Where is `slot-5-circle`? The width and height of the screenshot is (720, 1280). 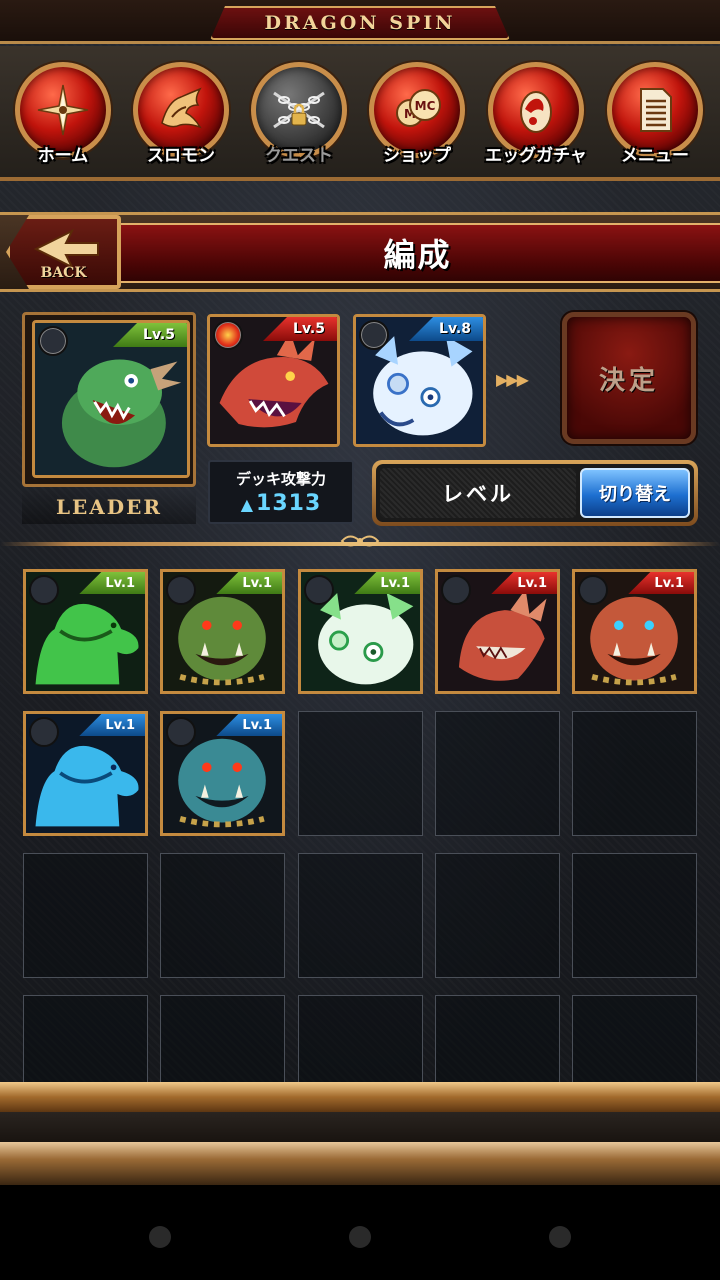
slot-5-circle is located at coordinates (593, 590).